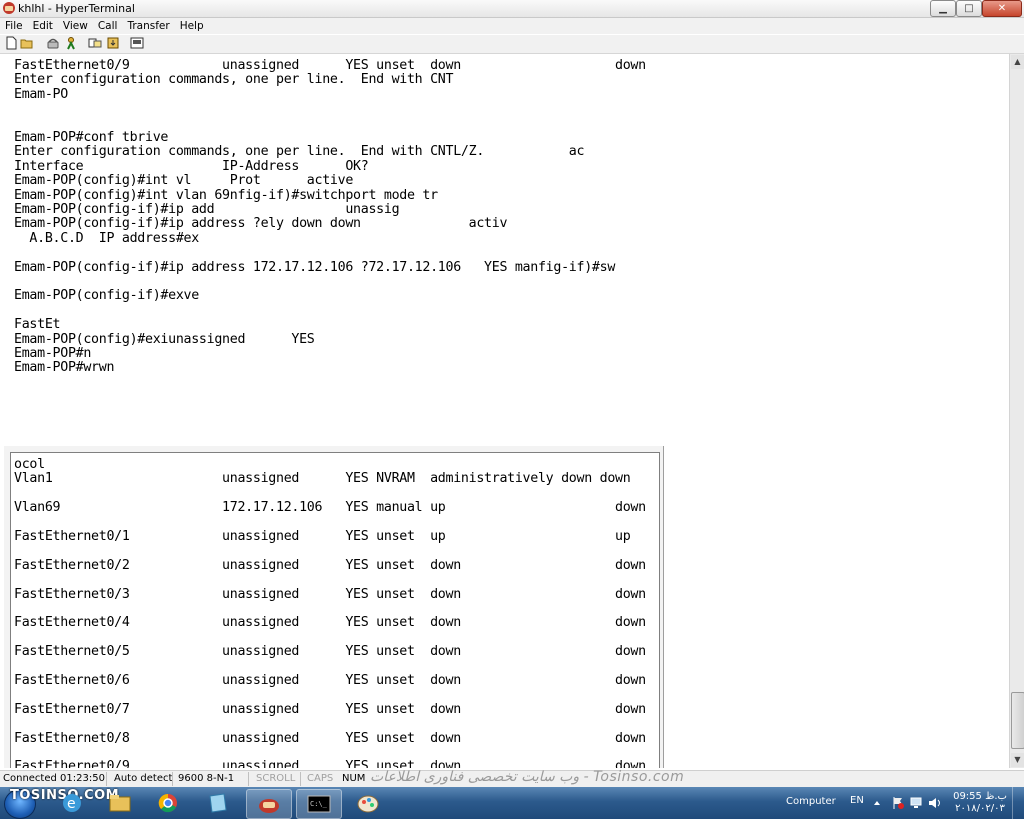 The height and width of the screenshot is (819, 1024). Describe the element at coordinates (11, 43) in the screenshot. I see `new-icon` at that location.